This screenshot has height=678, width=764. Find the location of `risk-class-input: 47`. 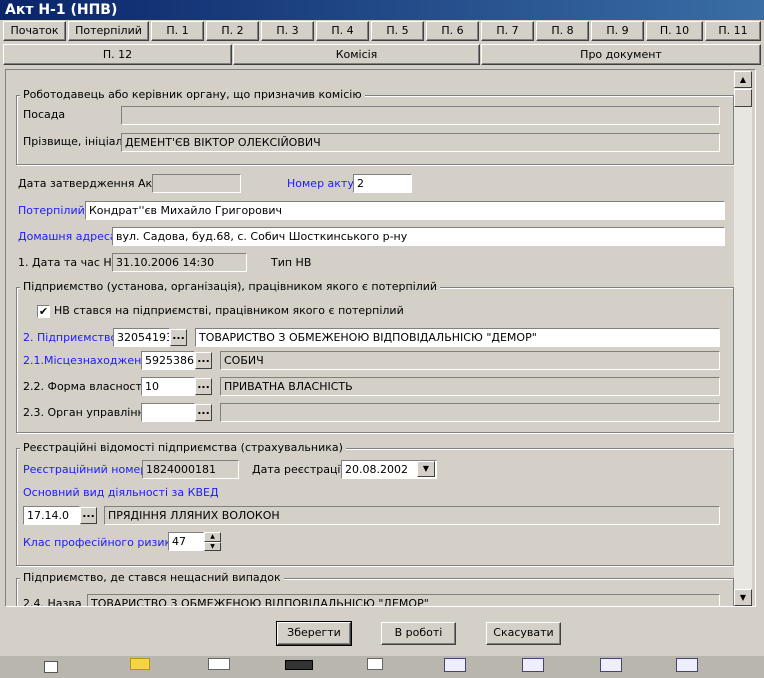

risk-class-input: 47 is located at coordinates (186, 541).